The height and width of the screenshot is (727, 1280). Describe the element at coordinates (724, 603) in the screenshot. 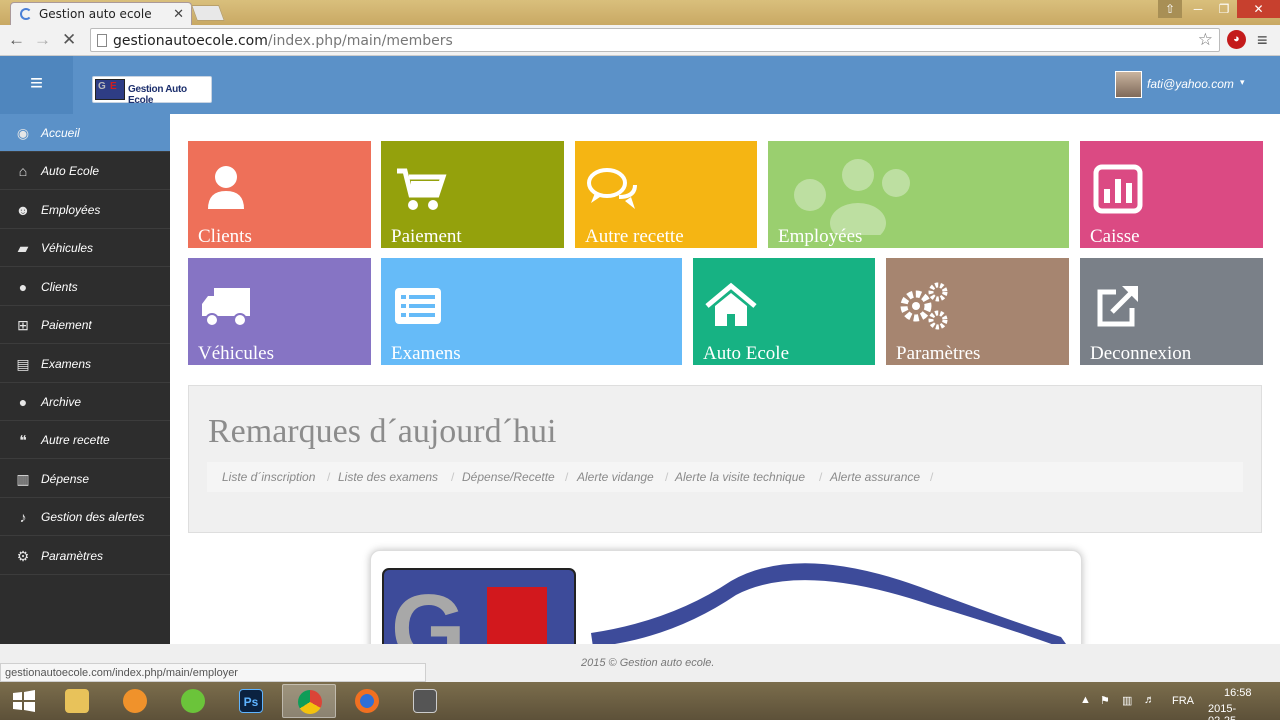

I see `brand-logo-image: G` at that location.